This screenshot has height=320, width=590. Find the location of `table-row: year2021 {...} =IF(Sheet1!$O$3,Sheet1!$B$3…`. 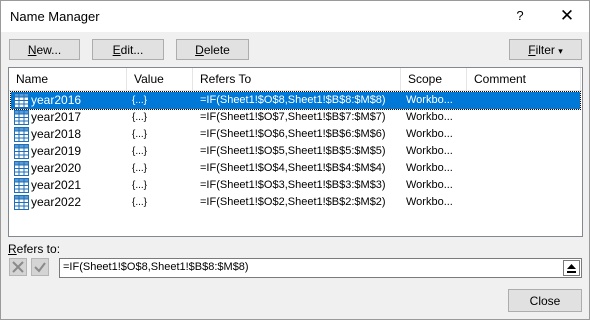

table-row: year2021 {...} =IF(Sheet1!$O$3,Sheet1!$B$3… is located at coordinates (295, 185).